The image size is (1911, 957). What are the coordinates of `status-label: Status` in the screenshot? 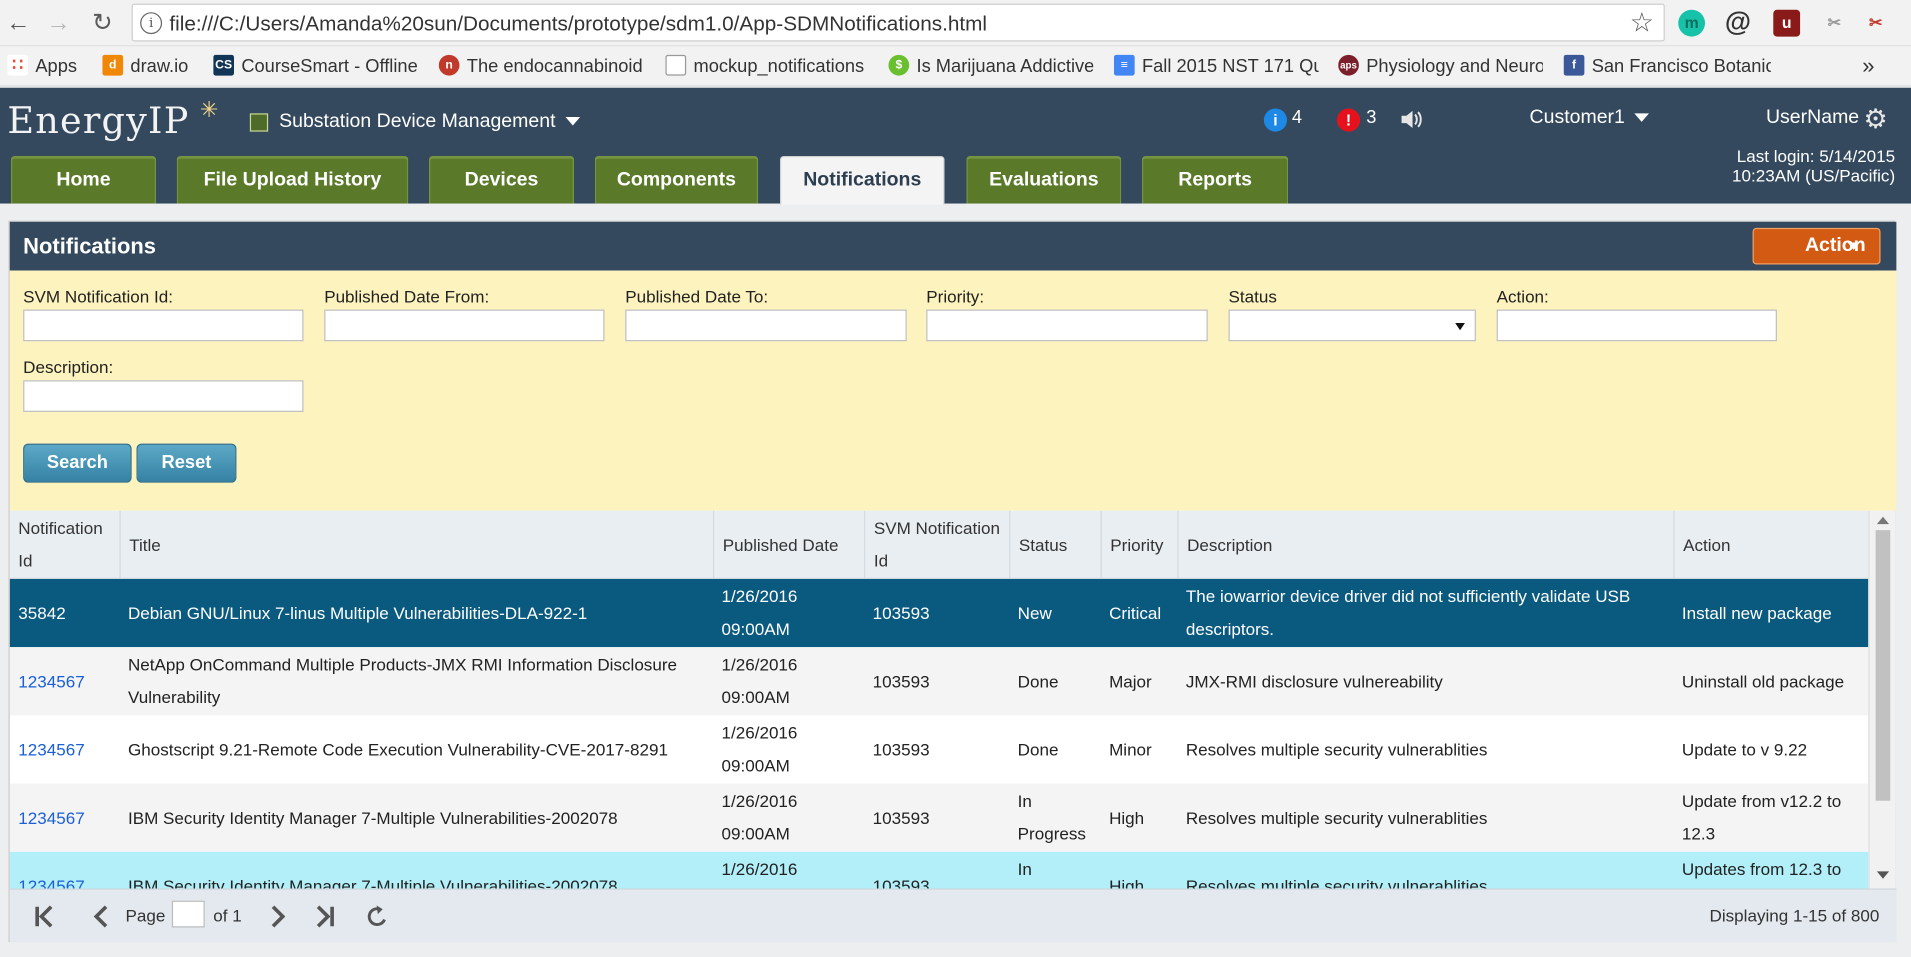 It's located at (1252, 296).